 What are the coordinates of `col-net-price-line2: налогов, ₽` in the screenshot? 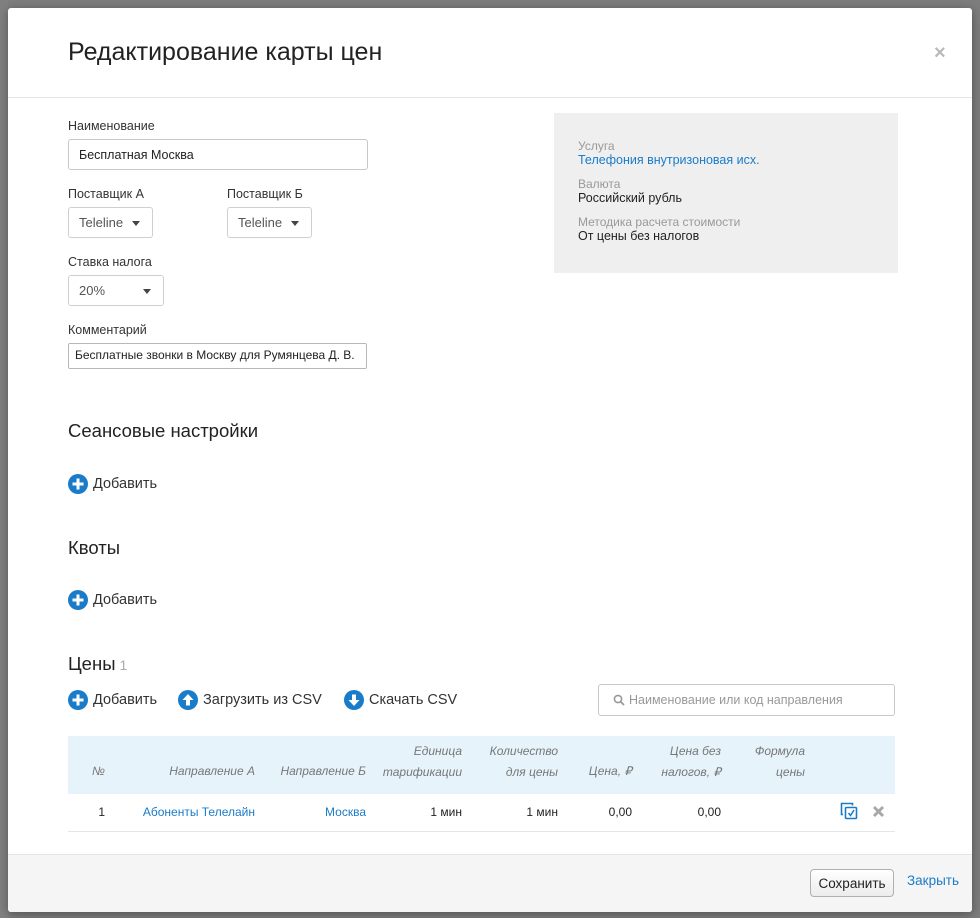 It's located at (691, 772).